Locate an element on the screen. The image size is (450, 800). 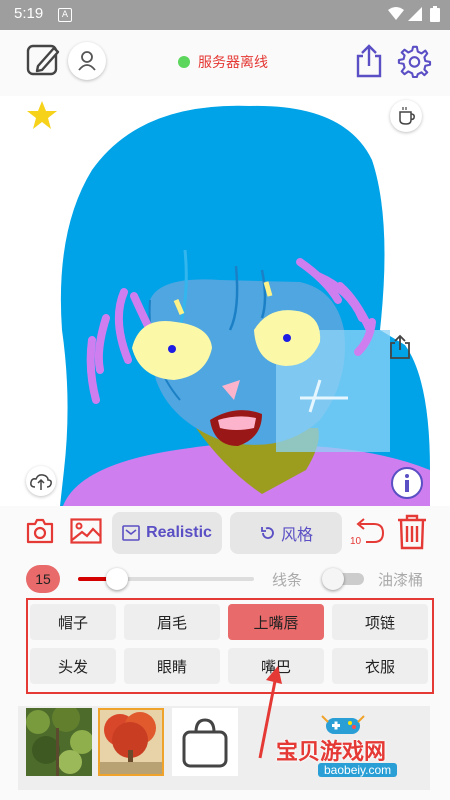
coffee-cup-icon is located at coordinates (407, 116).